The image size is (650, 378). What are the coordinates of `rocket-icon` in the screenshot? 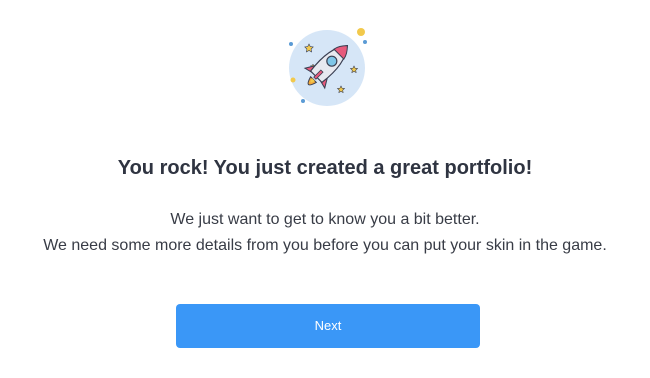 It's located at (328, 67).